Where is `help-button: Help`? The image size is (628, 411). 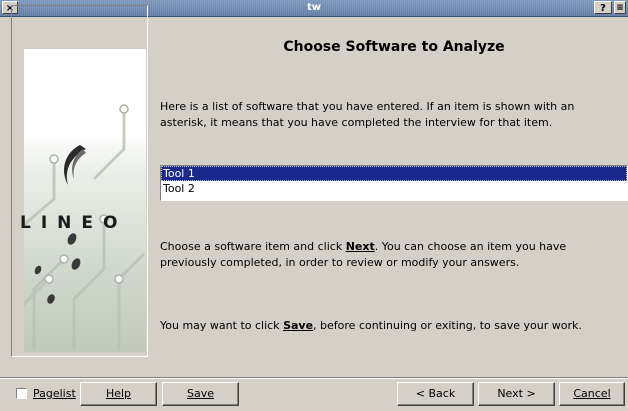 help-button: Help is located at coordinates (118, 394).